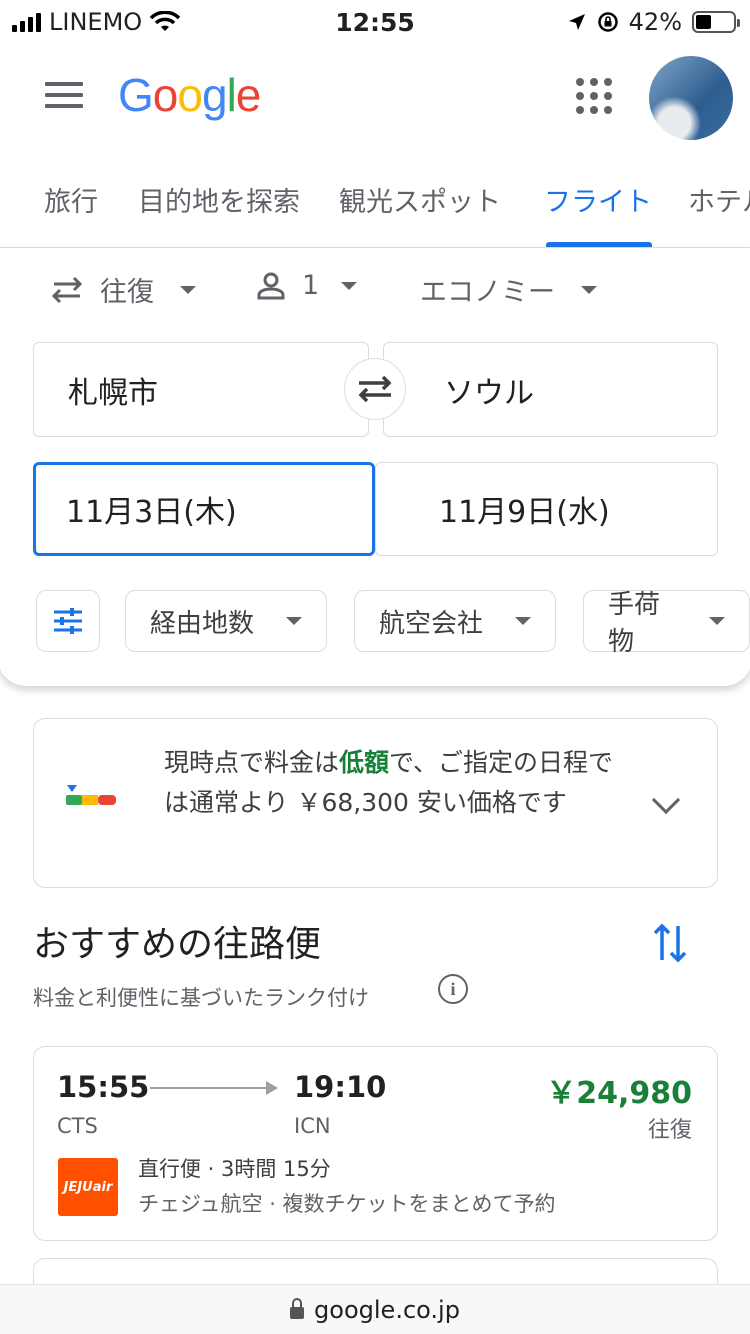 This screenshot has width=750, height=1334. I want to click on sort-icon, so click(670, 943).